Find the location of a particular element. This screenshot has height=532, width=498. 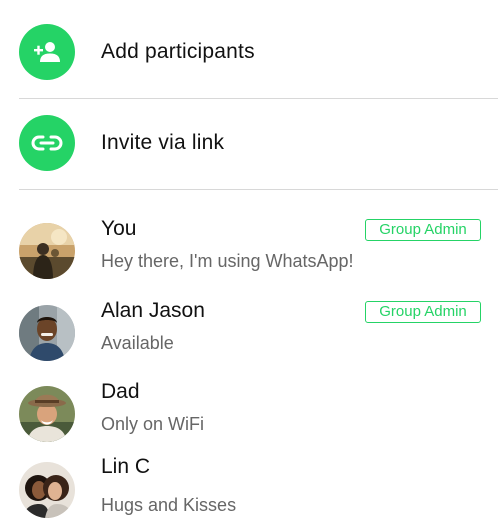

add-participants-button: Add participants is located at coordinates (249, 52).